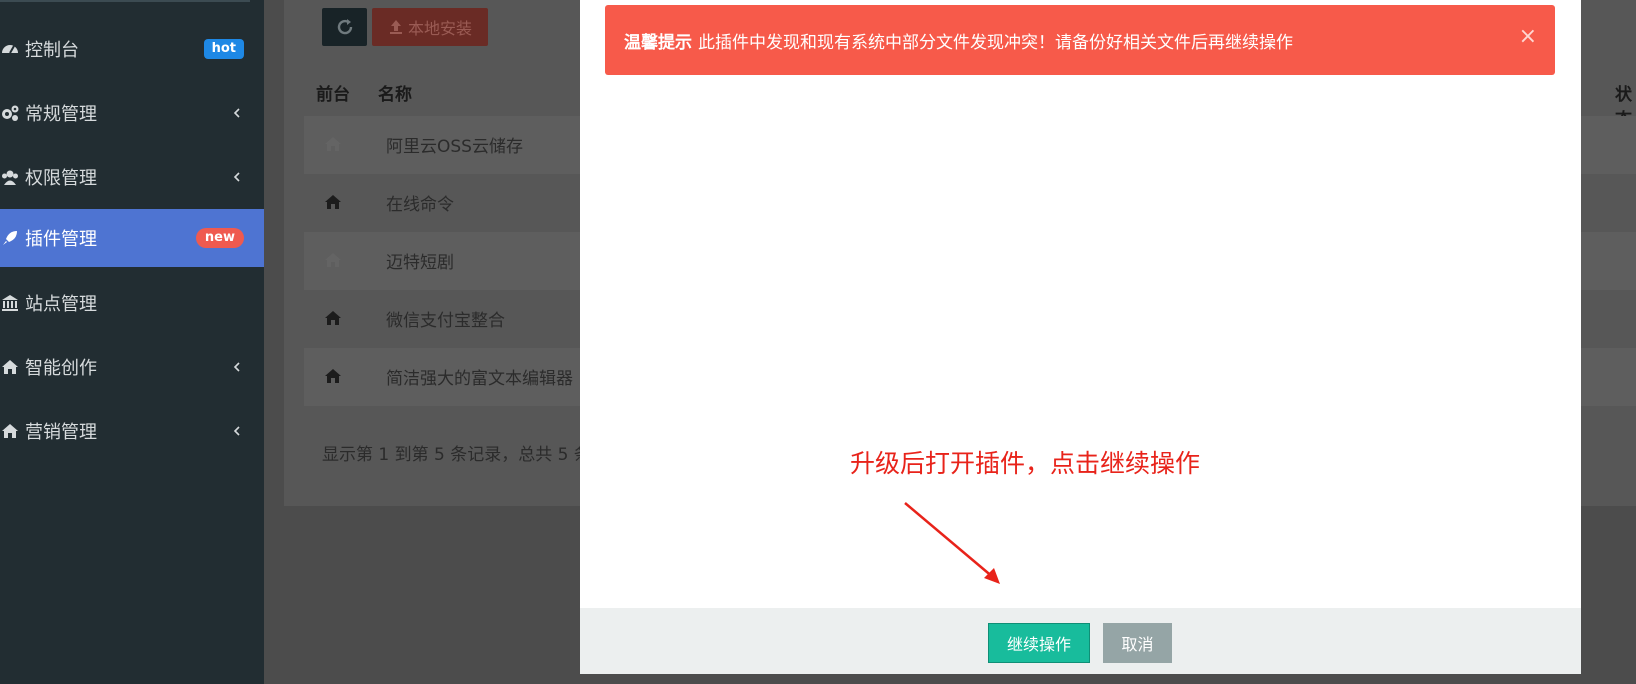  Describe the element at coordinates (61, 304) in the screenshot. I see `sidebar-item-label: 站点管理` at that location.